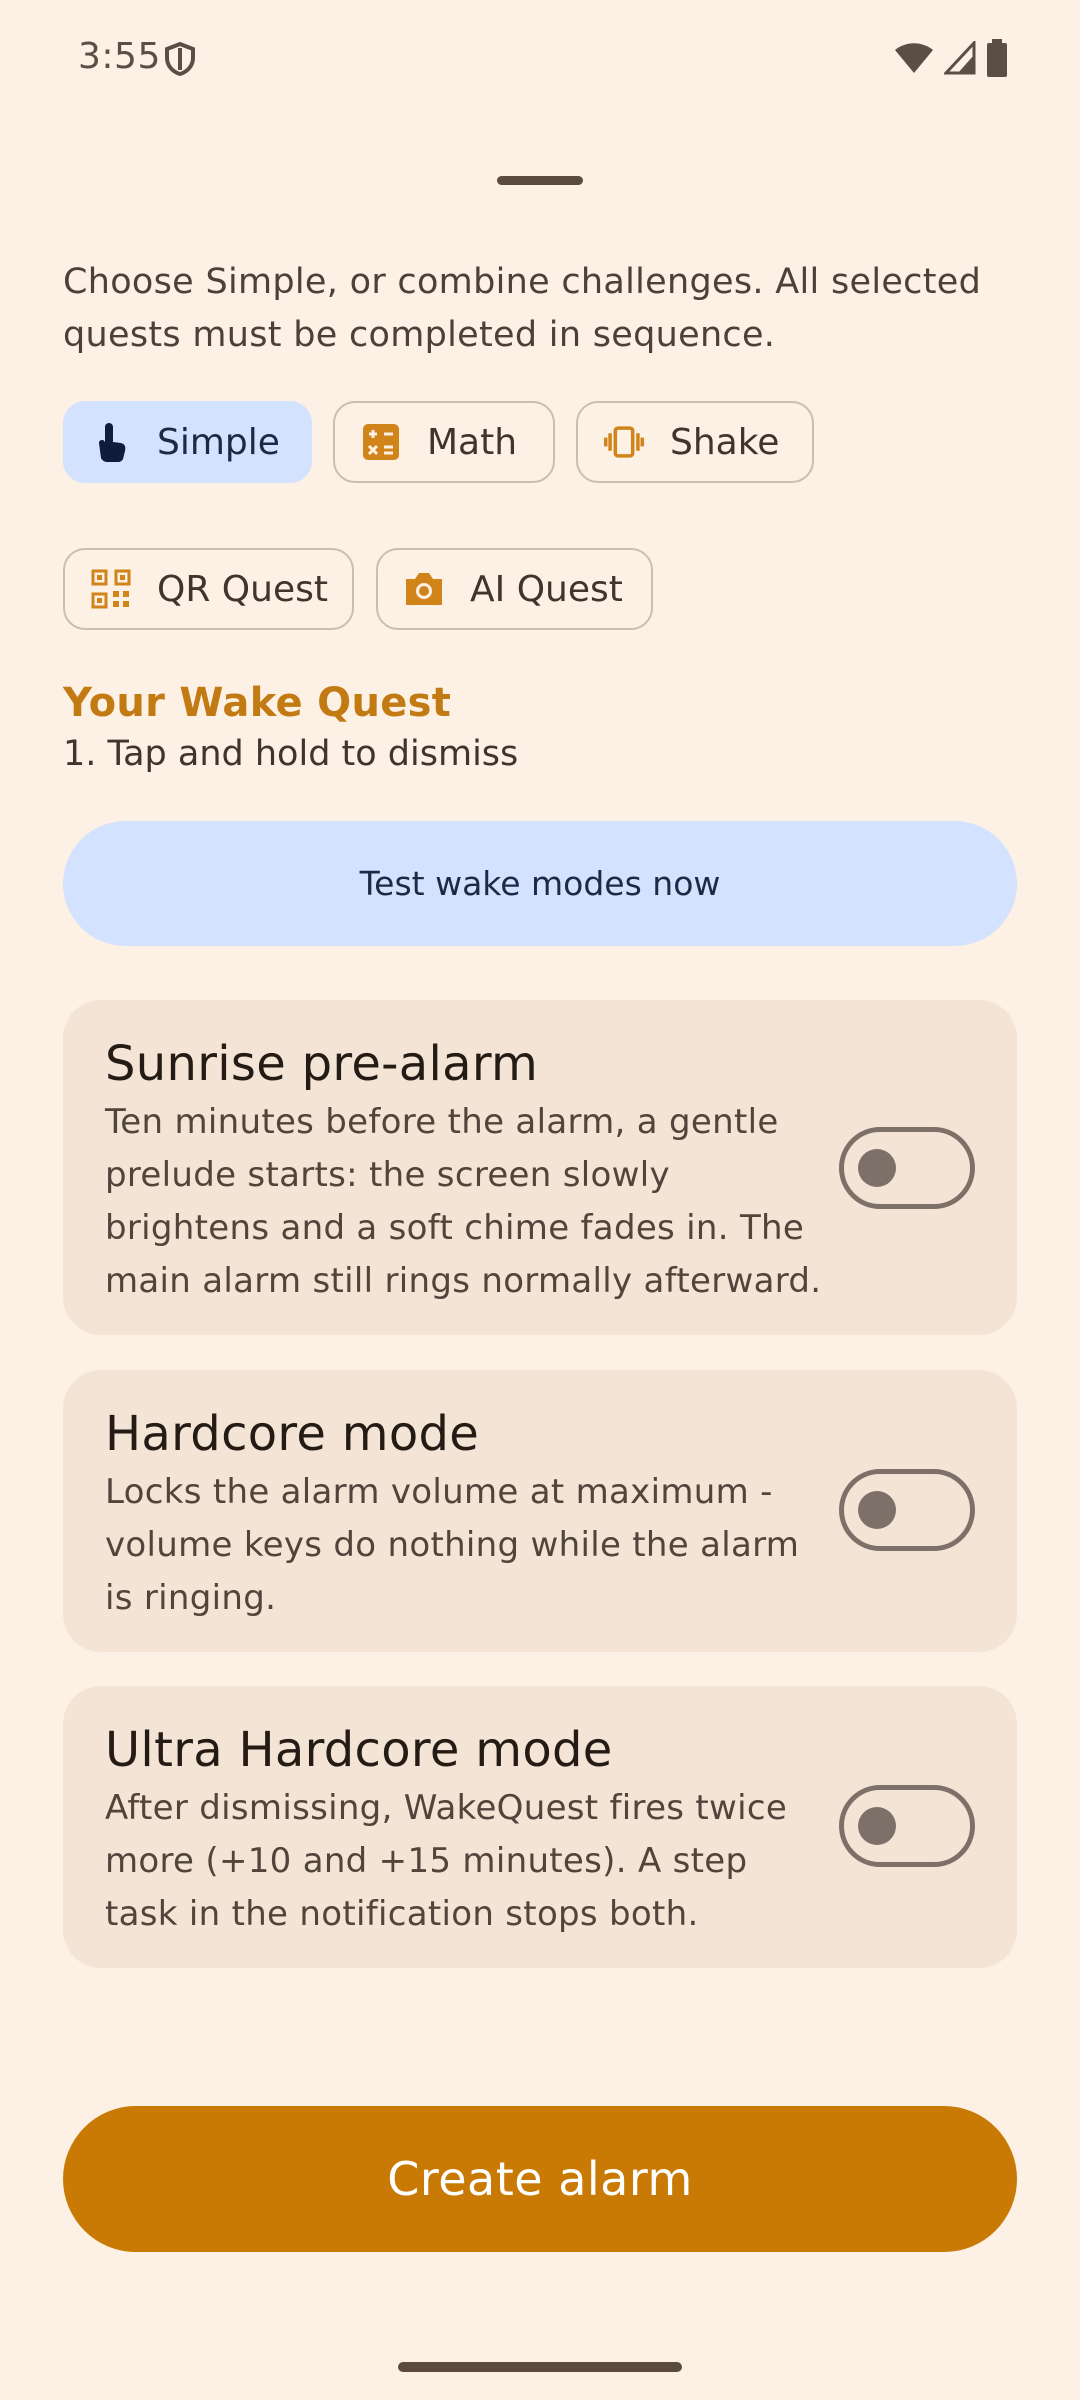 The image size is (1080, 2400). Describe the element at coordinates (540, 2179) in the screenshot. I see `create-alarm-button: Create alarm` at that location.